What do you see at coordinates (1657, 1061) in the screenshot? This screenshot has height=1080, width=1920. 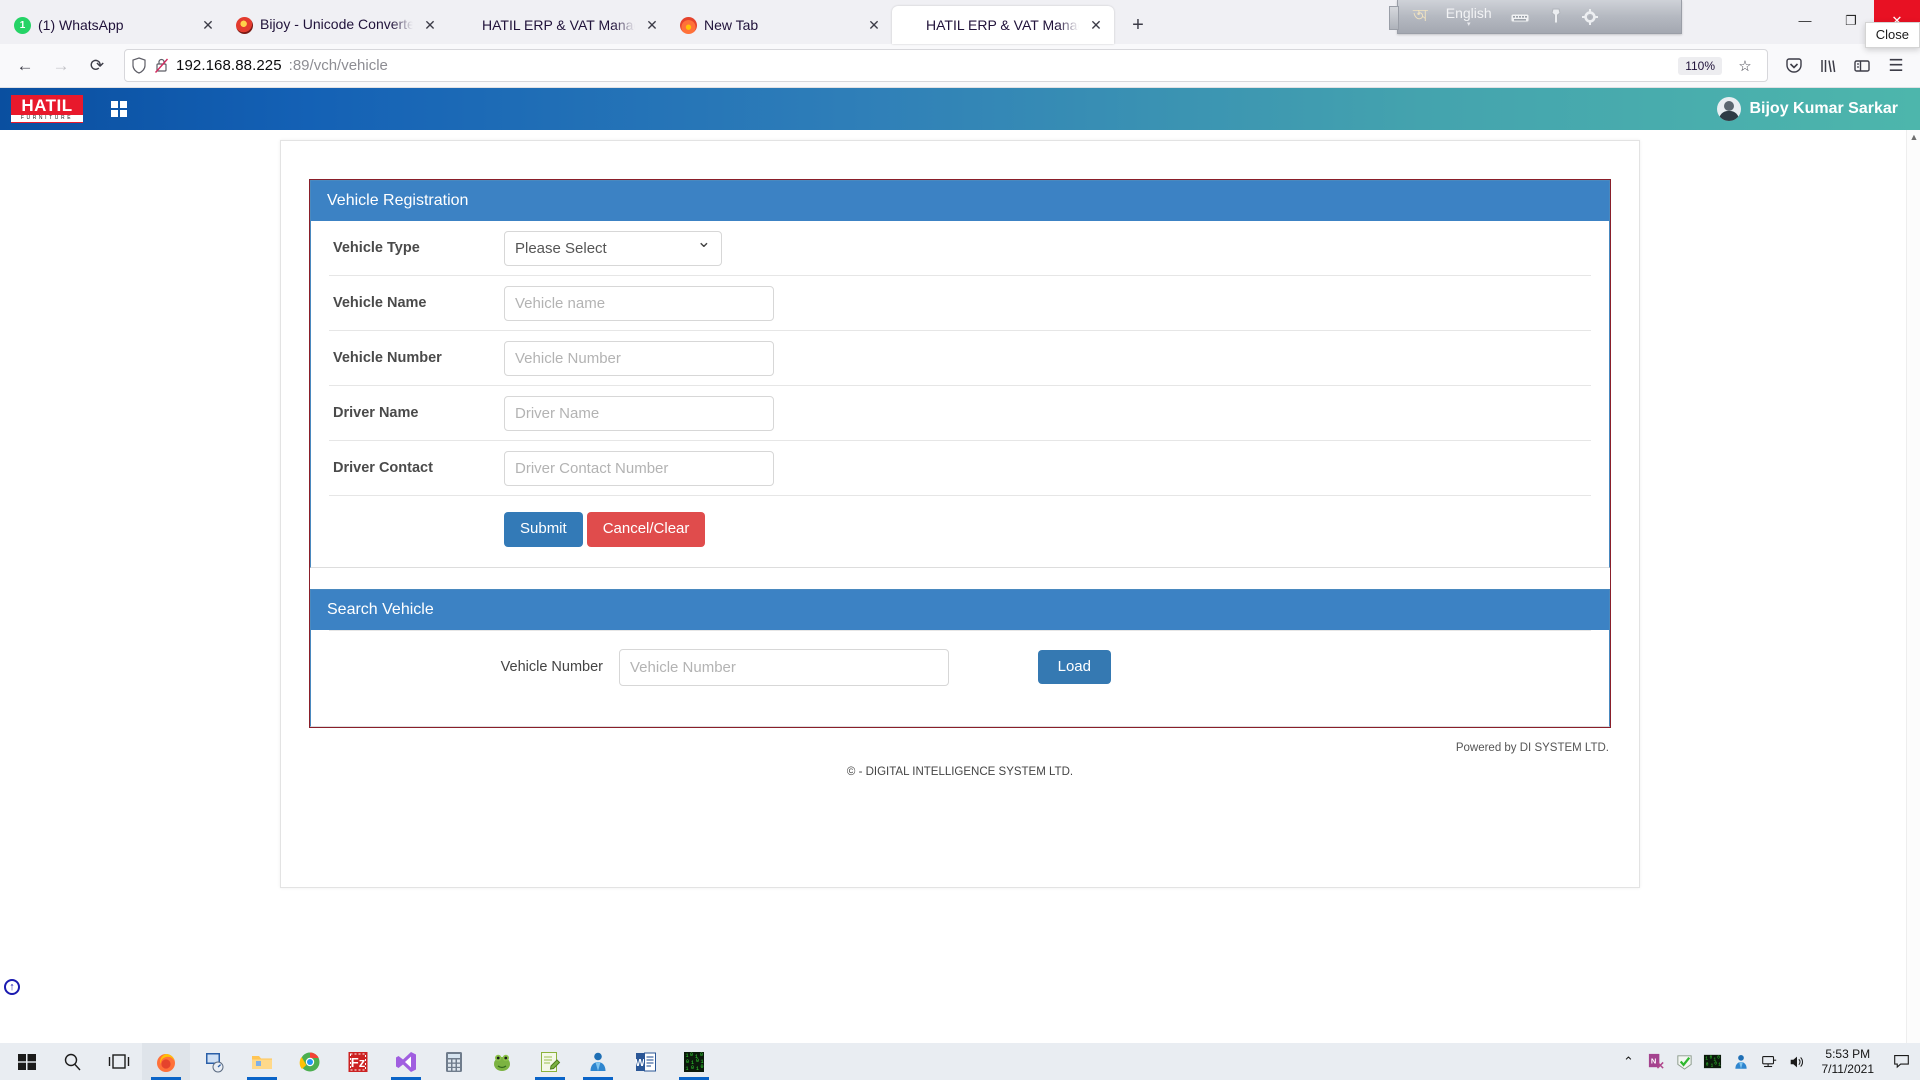 I see `onenote-clipper-icon: N` at bounding box center [1657, 1061].